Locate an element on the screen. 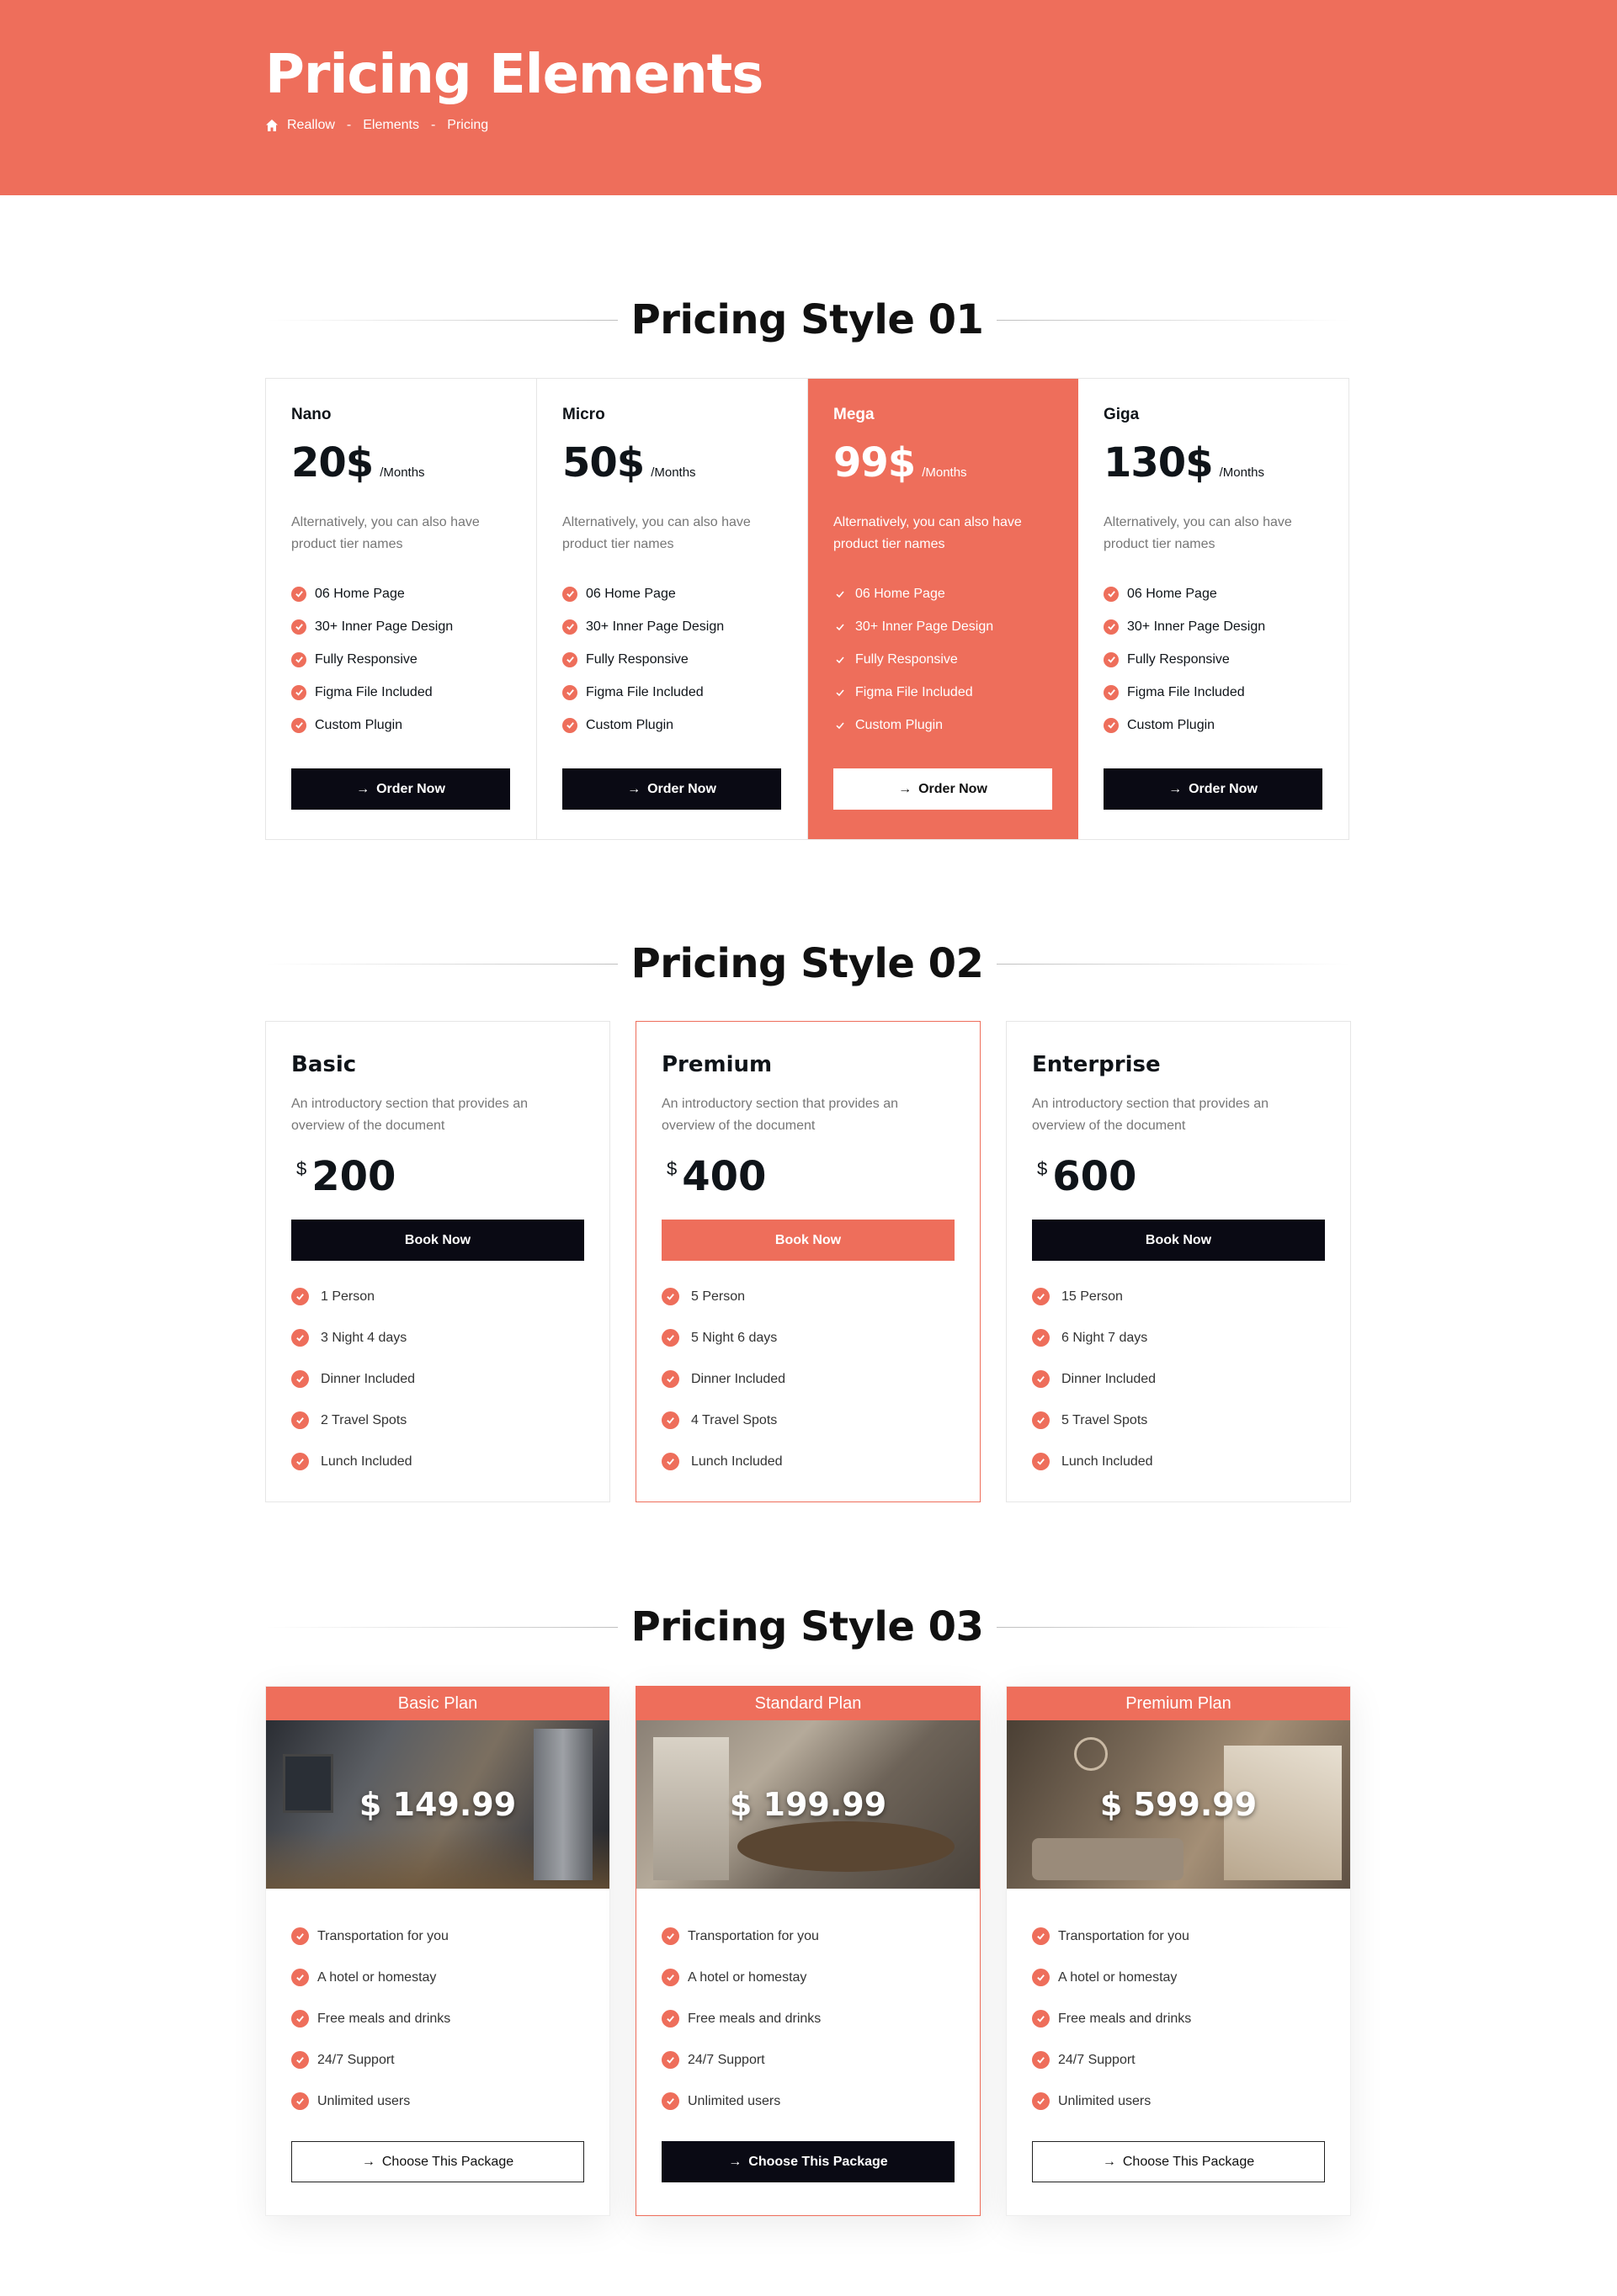 The height and width of the screenshot is (2296, 1617). feature-label: 5 Person is located at coordinates (718, 1297).